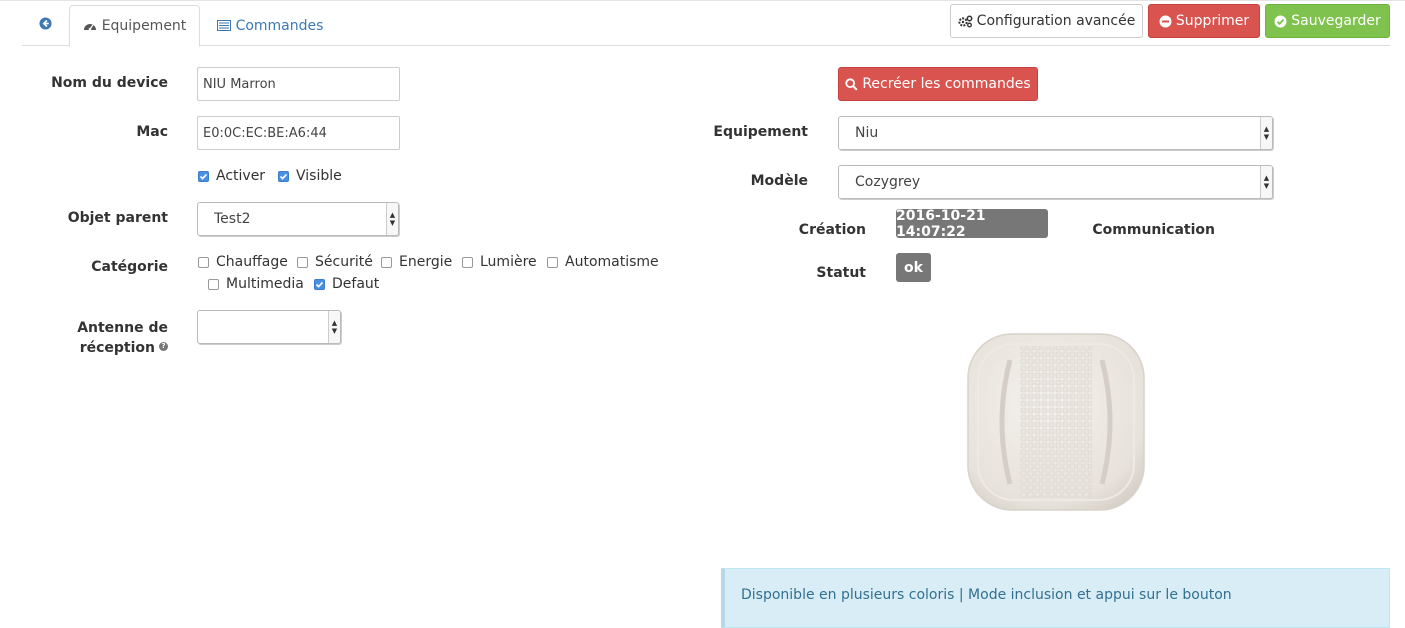  What do you see at coordinates (508, 262) in the screenshot?
I see `category-label: Lumière` at bounding box center [508, 262].